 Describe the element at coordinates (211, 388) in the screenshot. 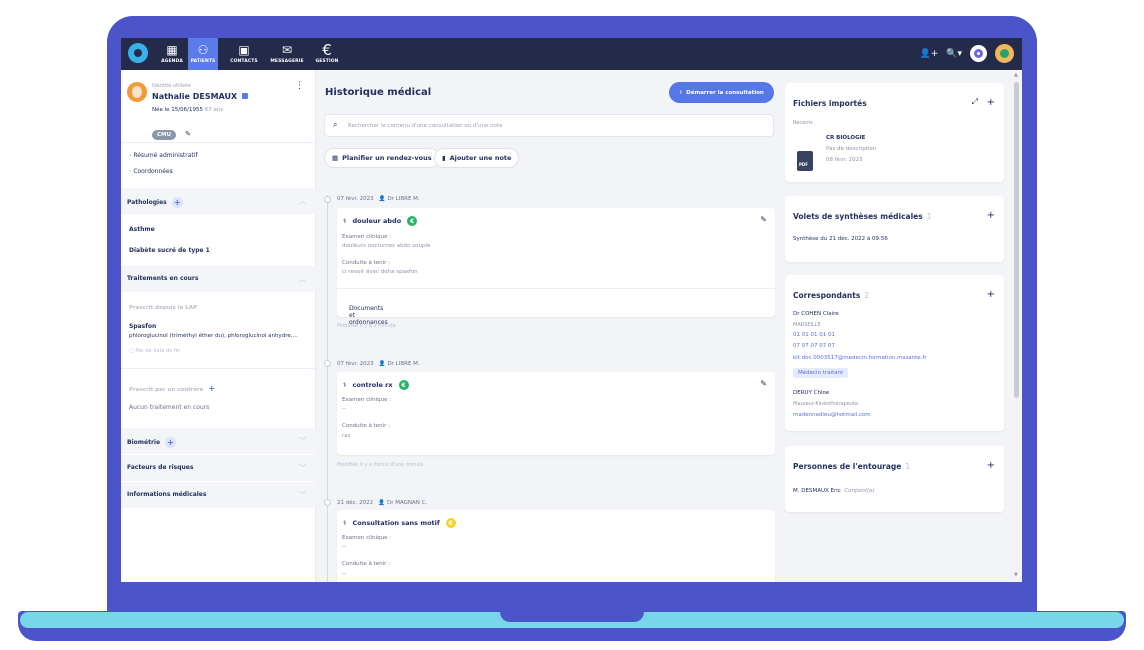

I see `add-treatment-button: +` at that location.